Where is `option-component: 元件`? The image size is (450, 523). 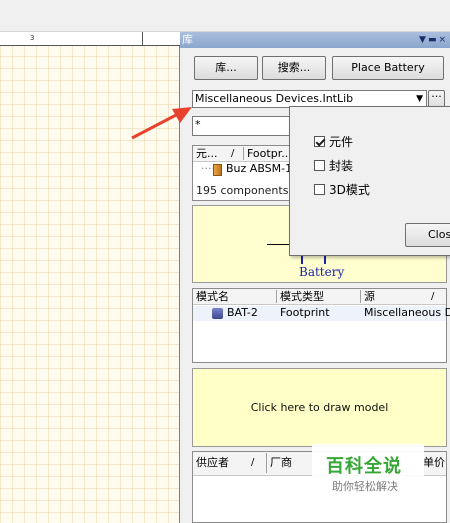 option-component: 元件 is located at coordinates (333, 141).